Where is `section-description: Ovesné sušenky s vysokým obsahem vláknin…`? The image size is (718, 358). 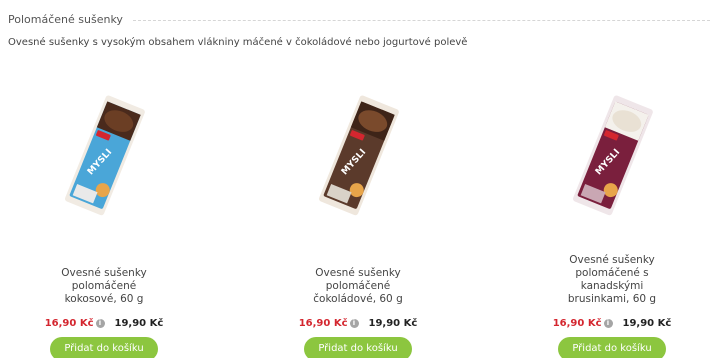
section-description: Ovesné sušenky s vysokým obsahem vláknin… is located at coordinates (238, 42).